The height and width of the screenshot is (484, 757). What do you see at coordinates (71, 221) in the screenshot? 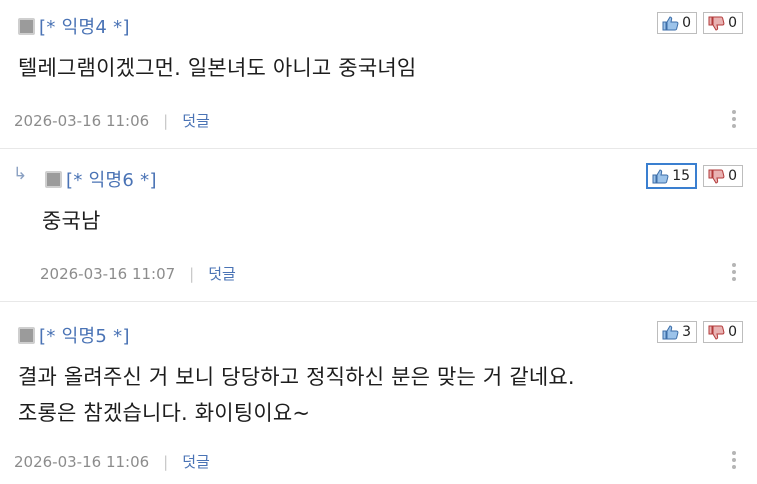
I see `comment-text: 중국남` at bounding box center [71, 221].